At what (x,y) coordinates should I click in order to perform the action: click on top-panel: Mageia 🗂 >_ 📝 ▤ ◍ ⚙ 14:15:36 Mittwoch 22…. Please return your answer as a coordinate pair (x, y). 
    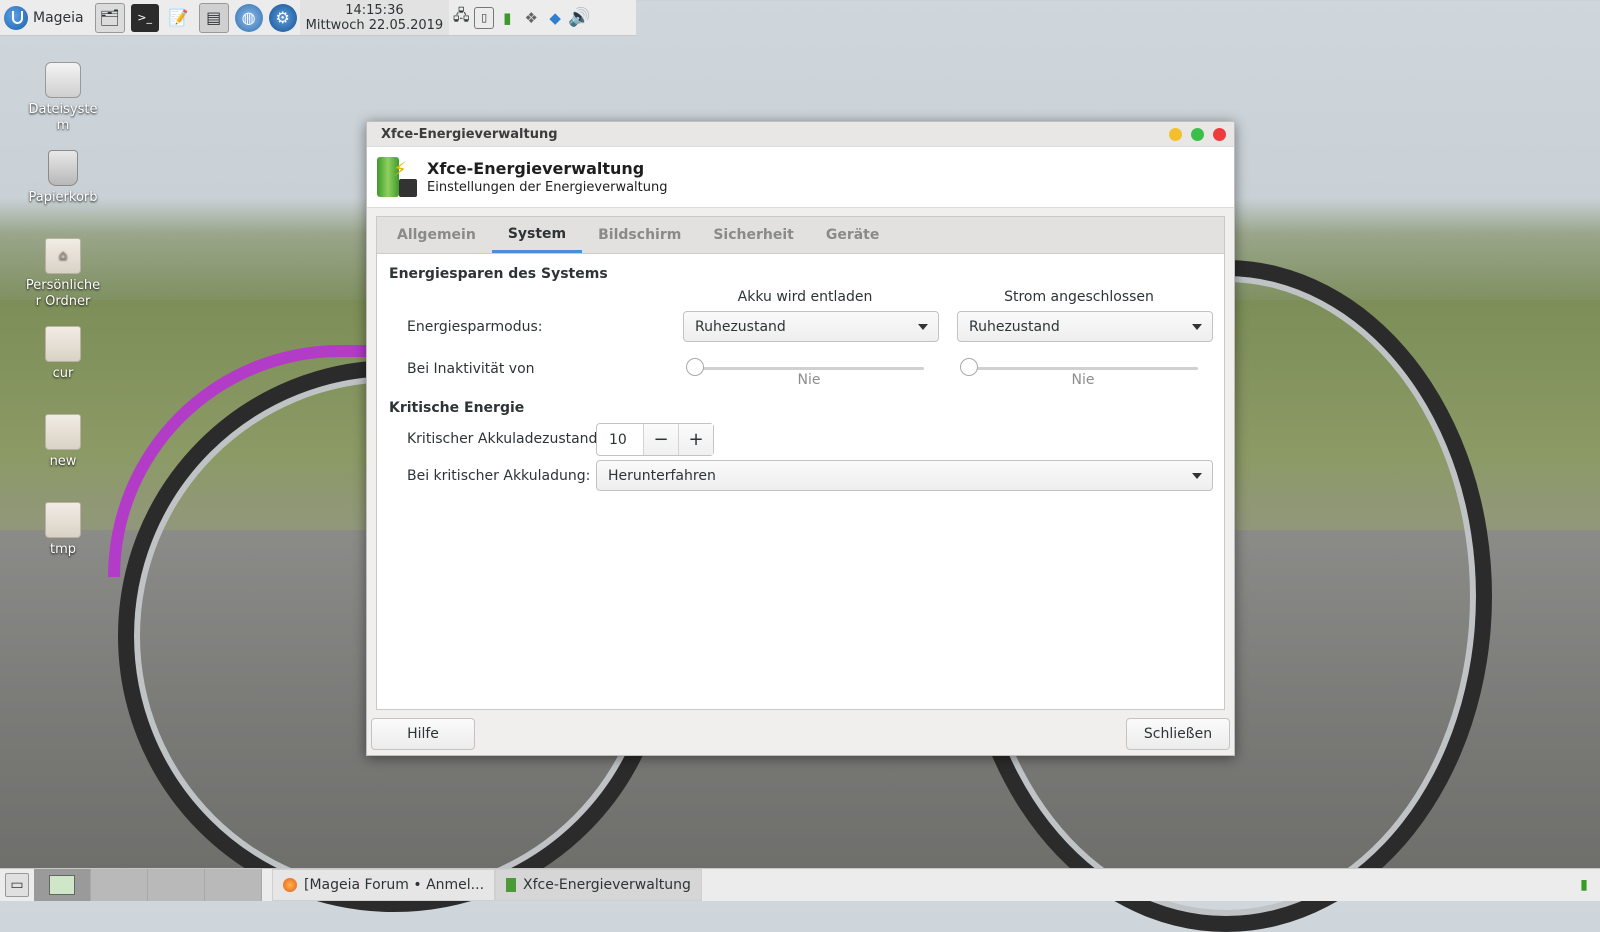
    Looking at the image, I should click on (318, 18).